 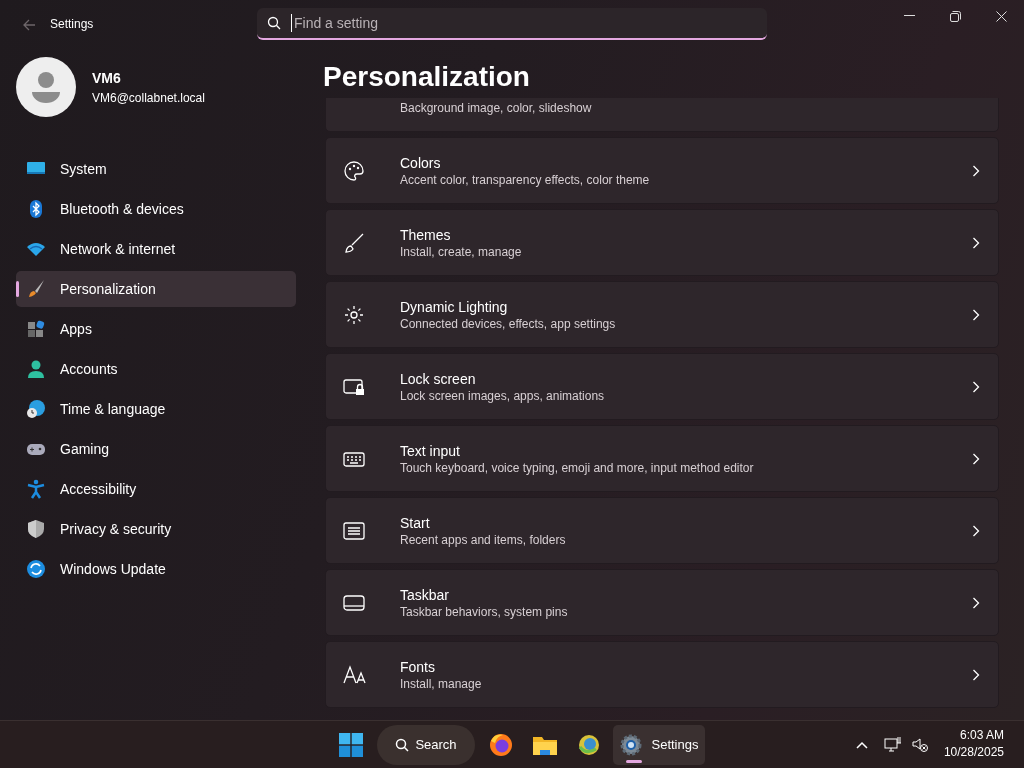 What do you see at coordinates (529, 23) in the screenshot?
I see `search-field: Find a setting` at bounding box center [529, 23].